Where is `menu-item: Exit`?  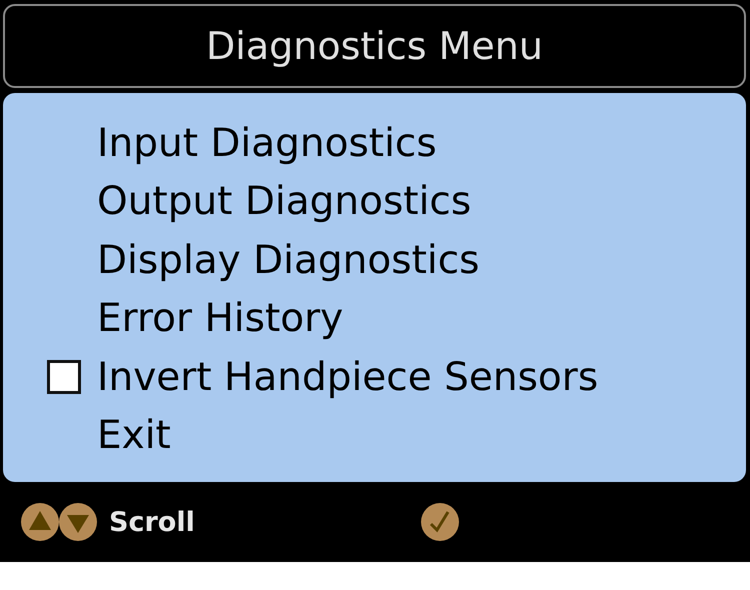
menu-item: Exit is located at coordinates (134, 435).